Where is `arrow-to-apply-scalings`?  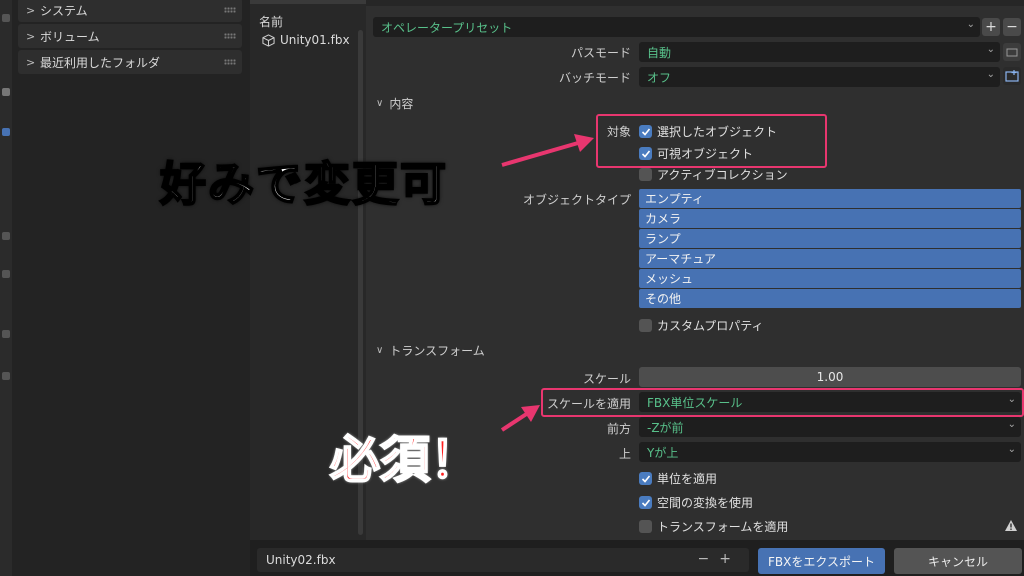
arrow-to-apply-scalings is located at coordinates (520, 418).